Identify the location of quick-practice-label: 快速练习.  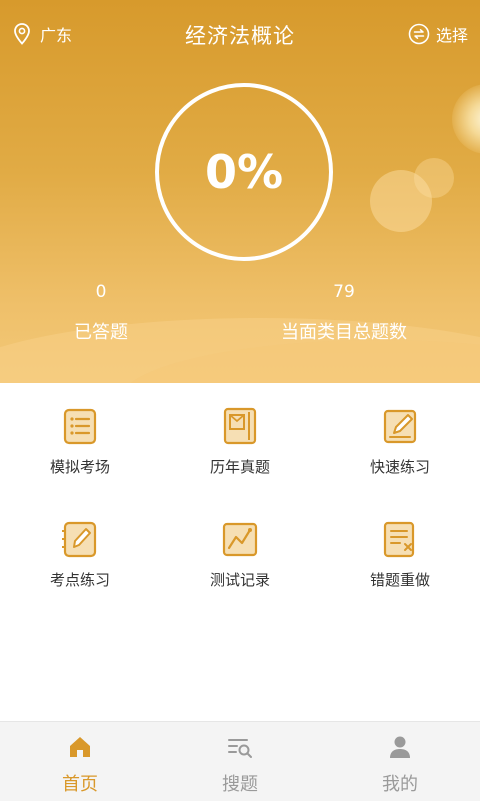
(399, 467).